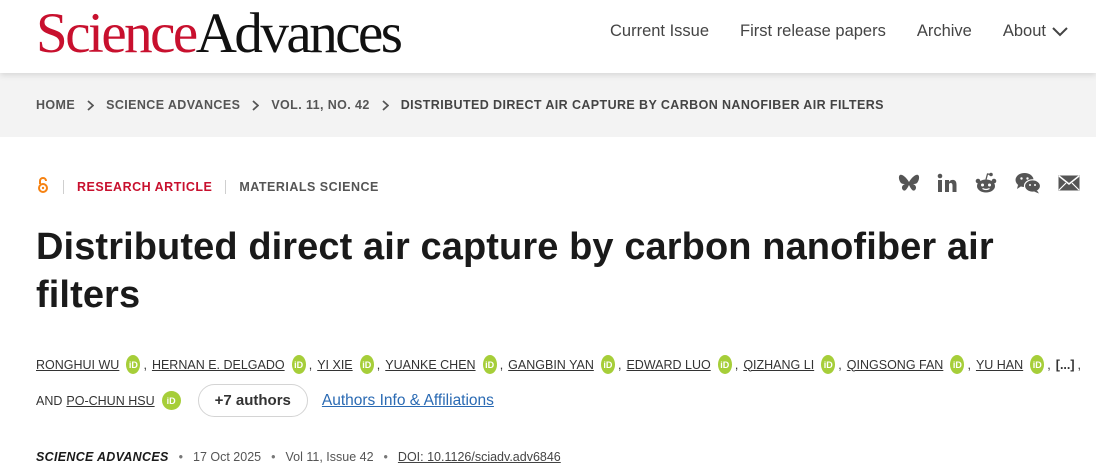 The width and height of the screenshot is (1096, 473). I want to click on author-link: EDWARD LUO, so click(668, 365).